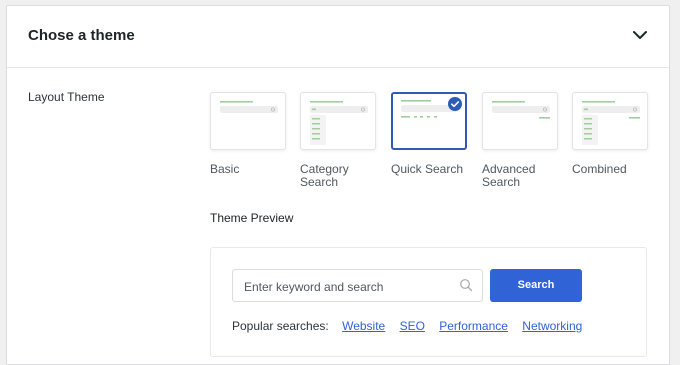 Image resolution: width=680 pixels, height=365 pixels. I want to click on search-input: Enter keyword and search, so click(357, 285).